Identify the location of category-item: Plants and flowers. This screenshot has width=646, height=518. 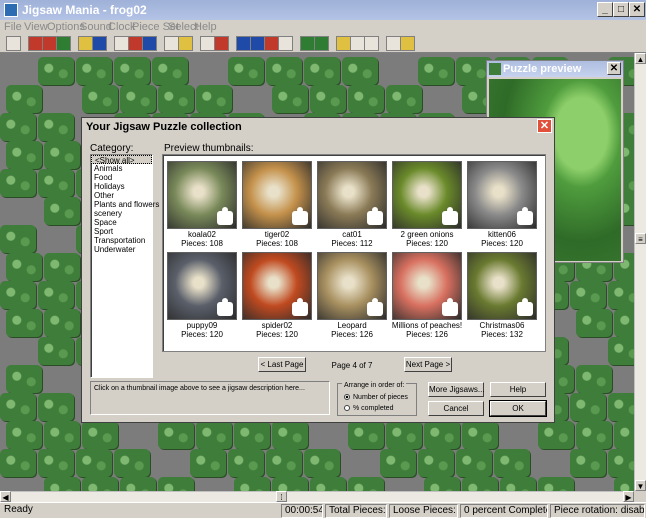
(125, 204).